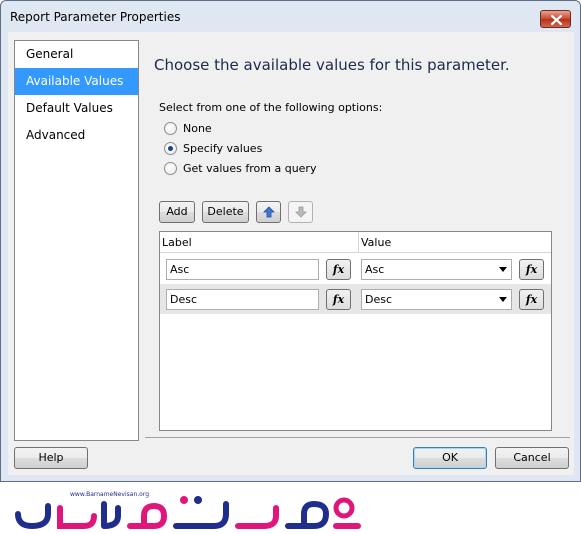 This screenshot has height=534, width=581. I want to click on radio-label: None, so click(197, 128).